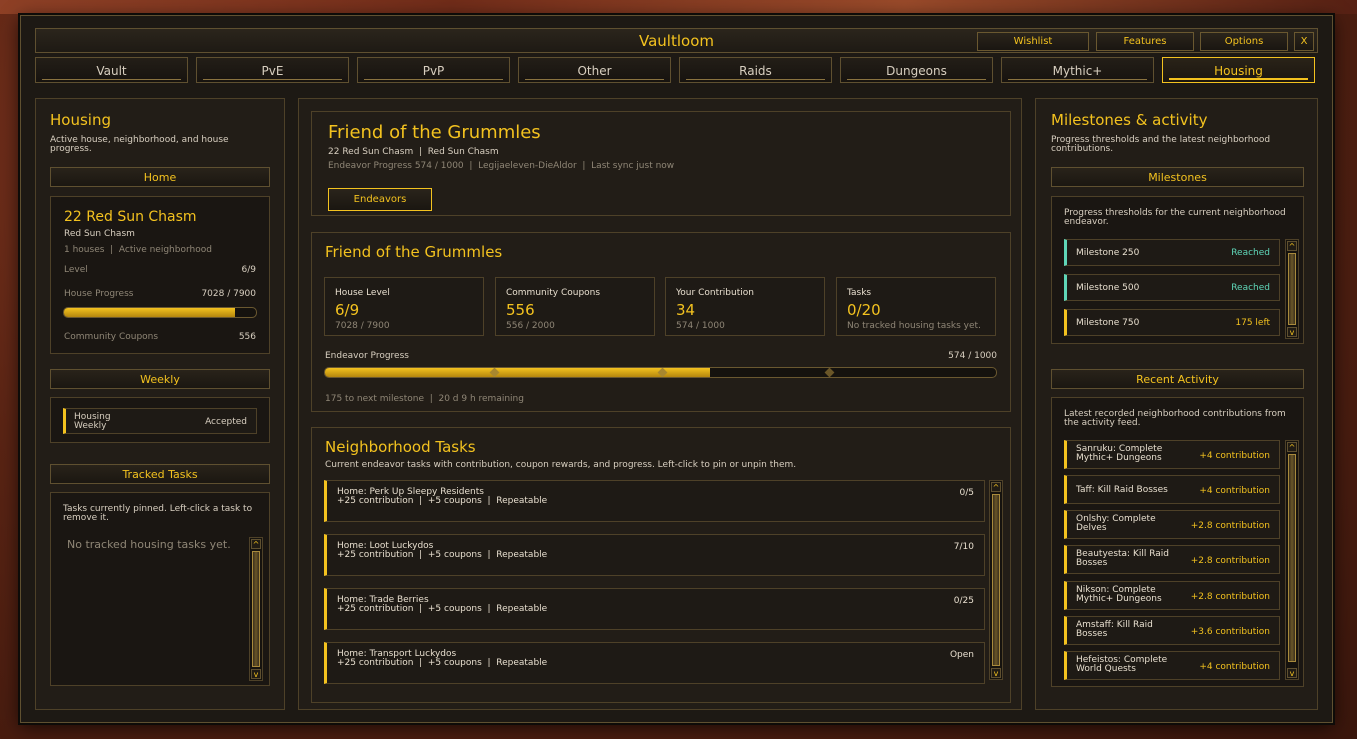 The width and height of the screenshot is (1357, 739). Describe the element at coordinates (520, 310) in the screenshot. I see `coupons-card-value: 556` at that location.